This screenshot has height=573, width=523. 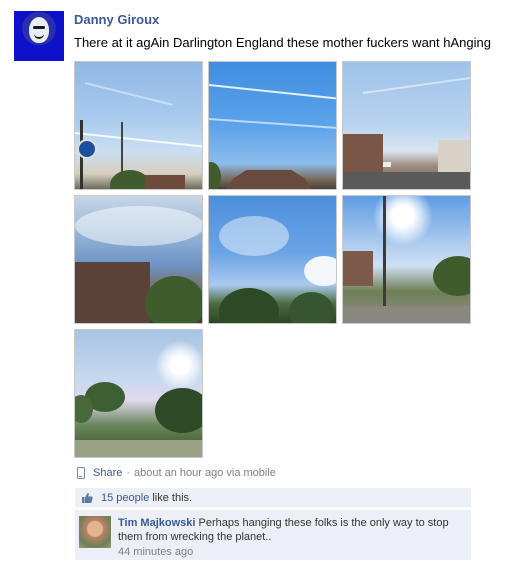 I want to click on photo-cloudy-houses, so click(x=138, y=259).